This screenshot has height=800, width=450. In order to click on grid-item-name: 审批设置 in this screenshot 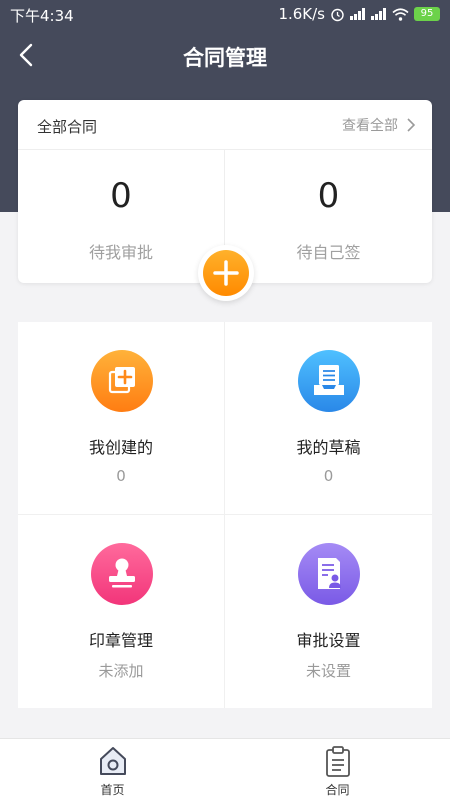, I will do `click(328, 640)`.